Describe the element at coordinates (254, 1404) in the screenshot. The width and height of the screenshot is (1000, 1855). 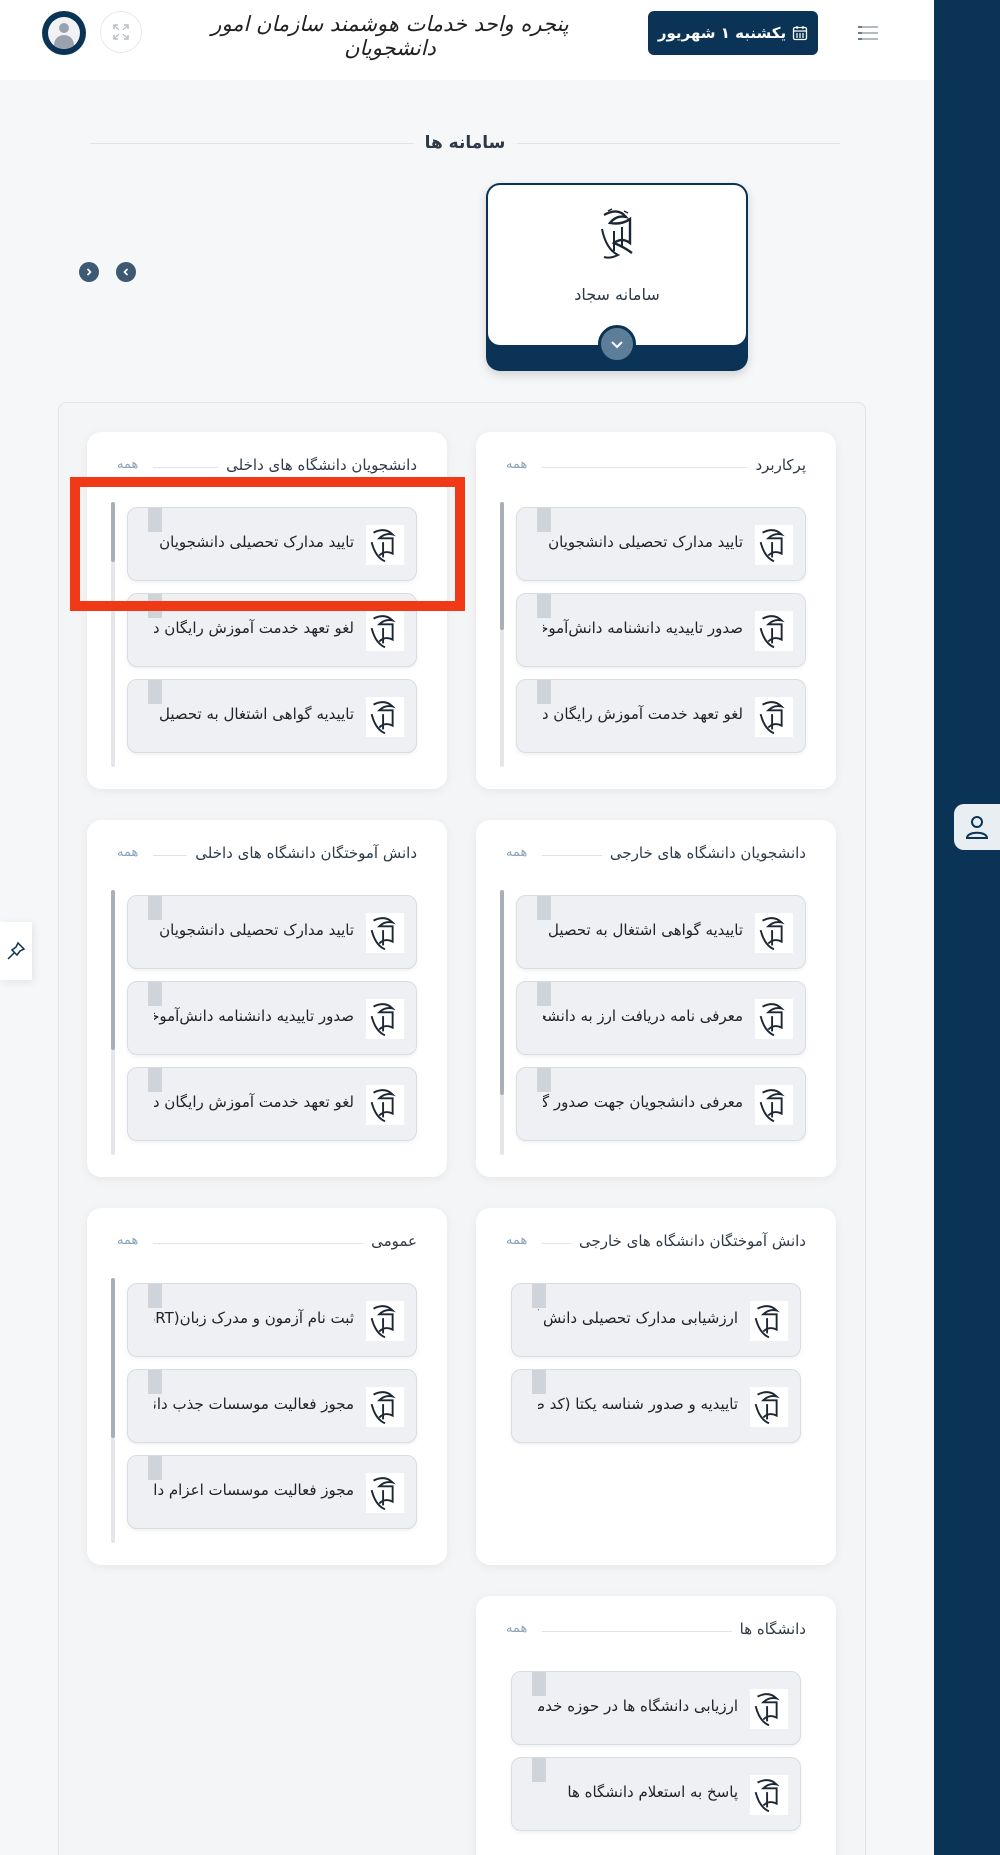
I see `service-label: مجوز فعالیت موسسات جذب دانش` at that location.